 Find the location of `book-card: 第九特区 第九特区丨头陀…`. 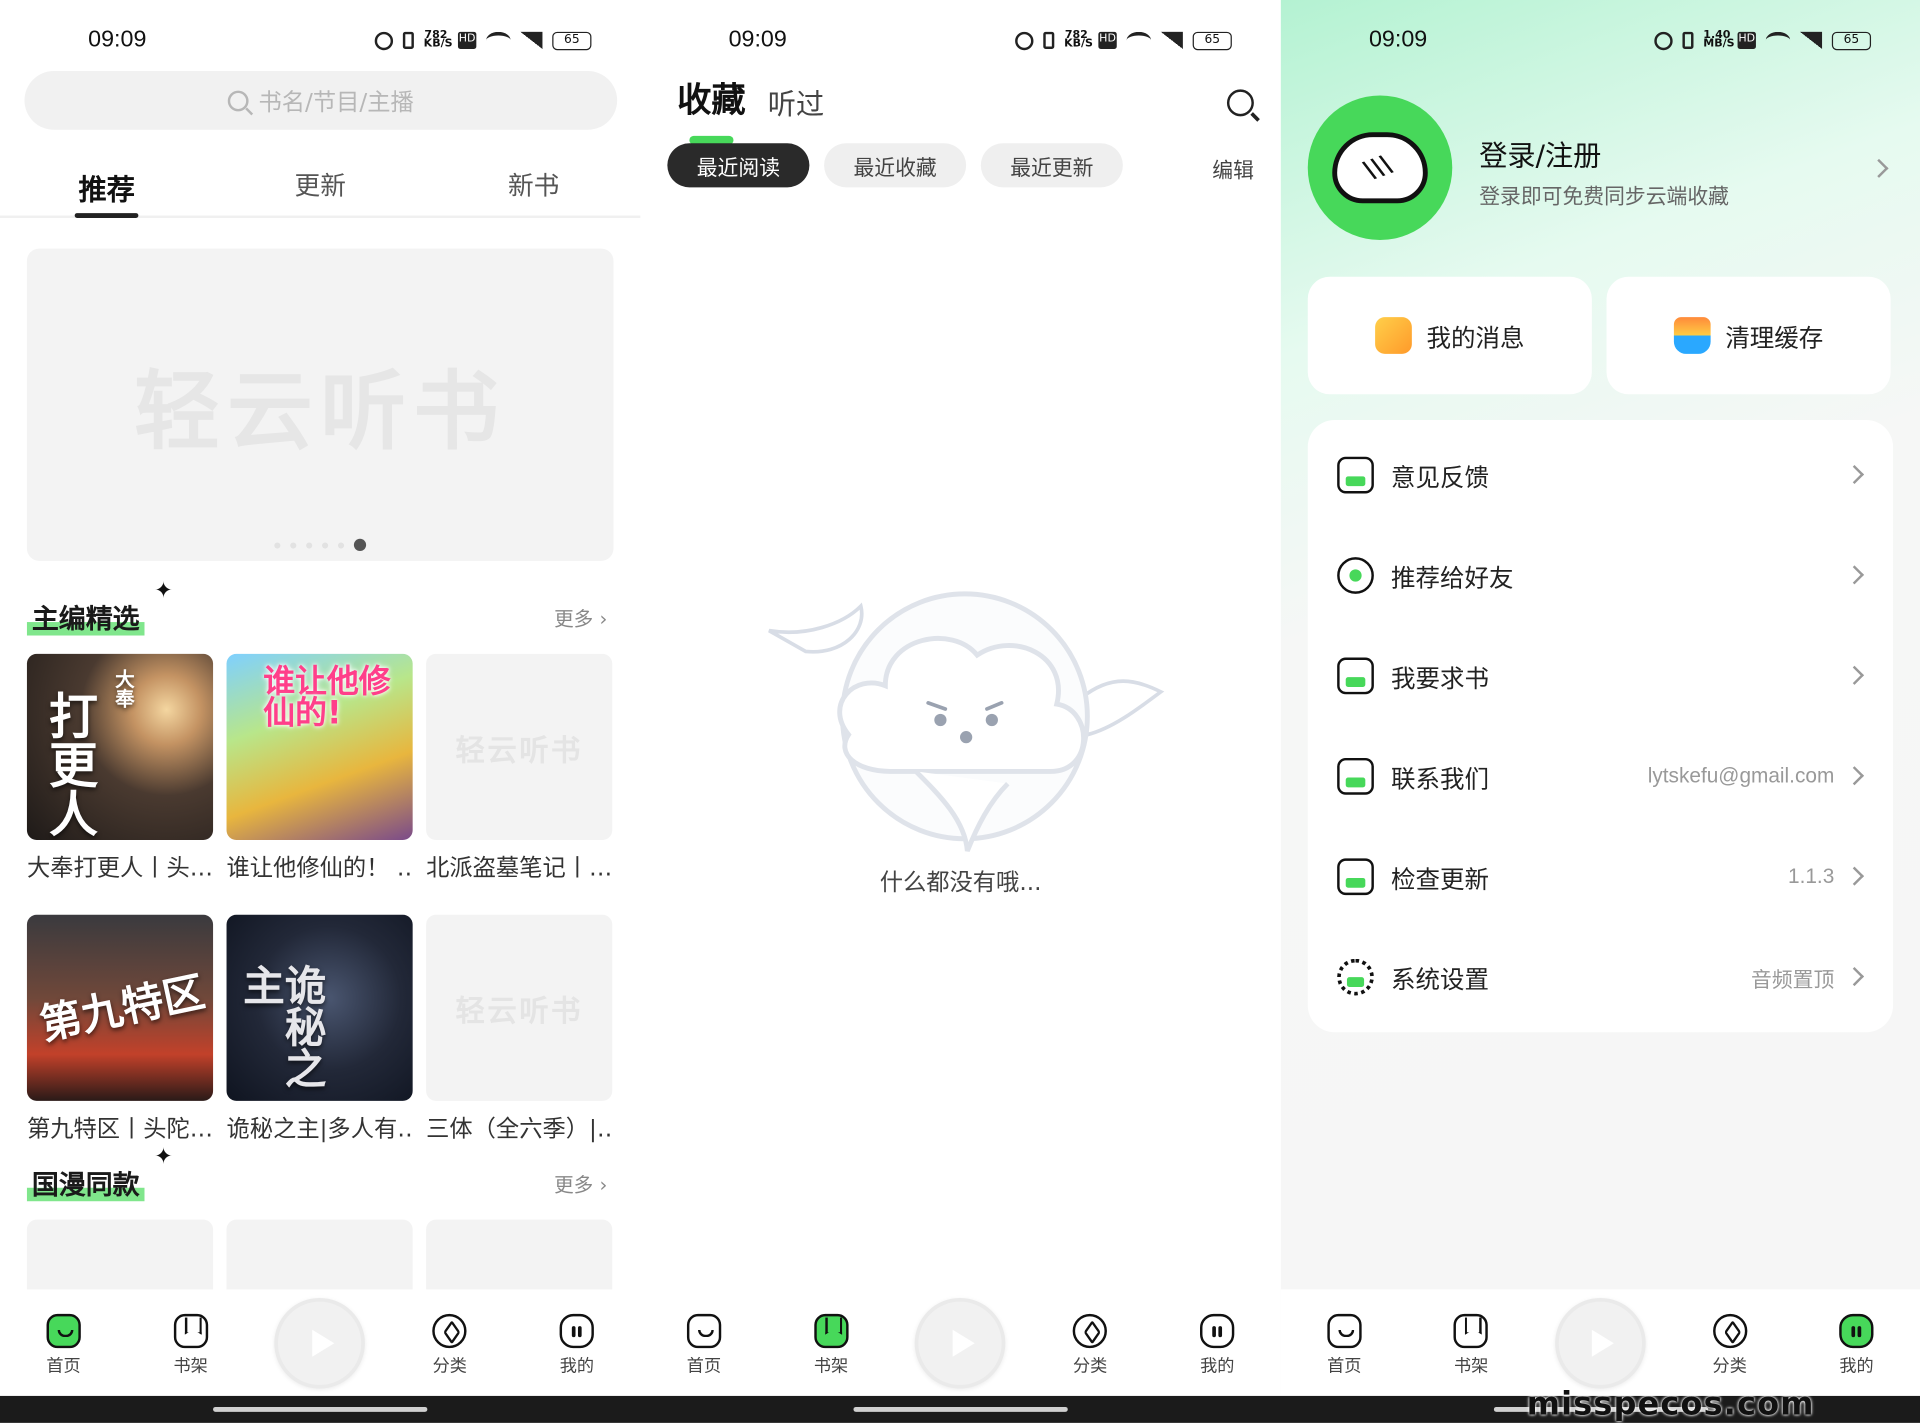

book-card: 第九特区 第九特区丨头陀… is located at coordinates (120, 1029).